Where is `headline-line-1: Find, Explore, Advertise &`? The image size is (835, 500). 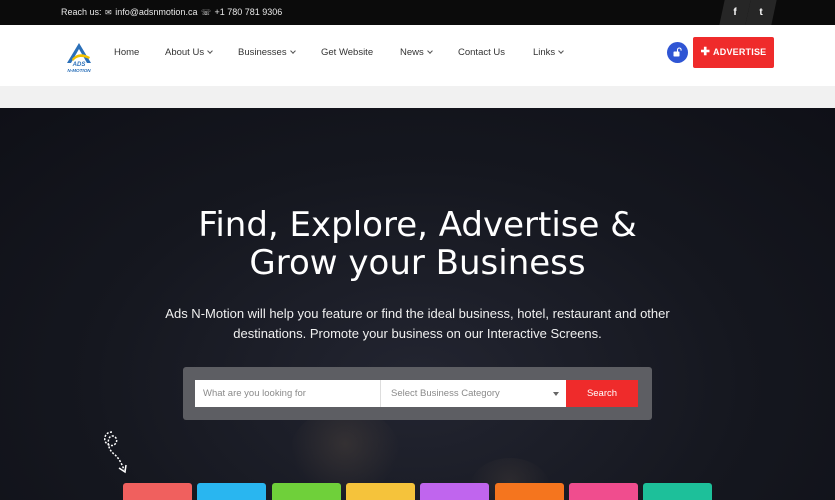 headline-line-1: Find, Explore, Advertise & is located at coordinates (417, 225).